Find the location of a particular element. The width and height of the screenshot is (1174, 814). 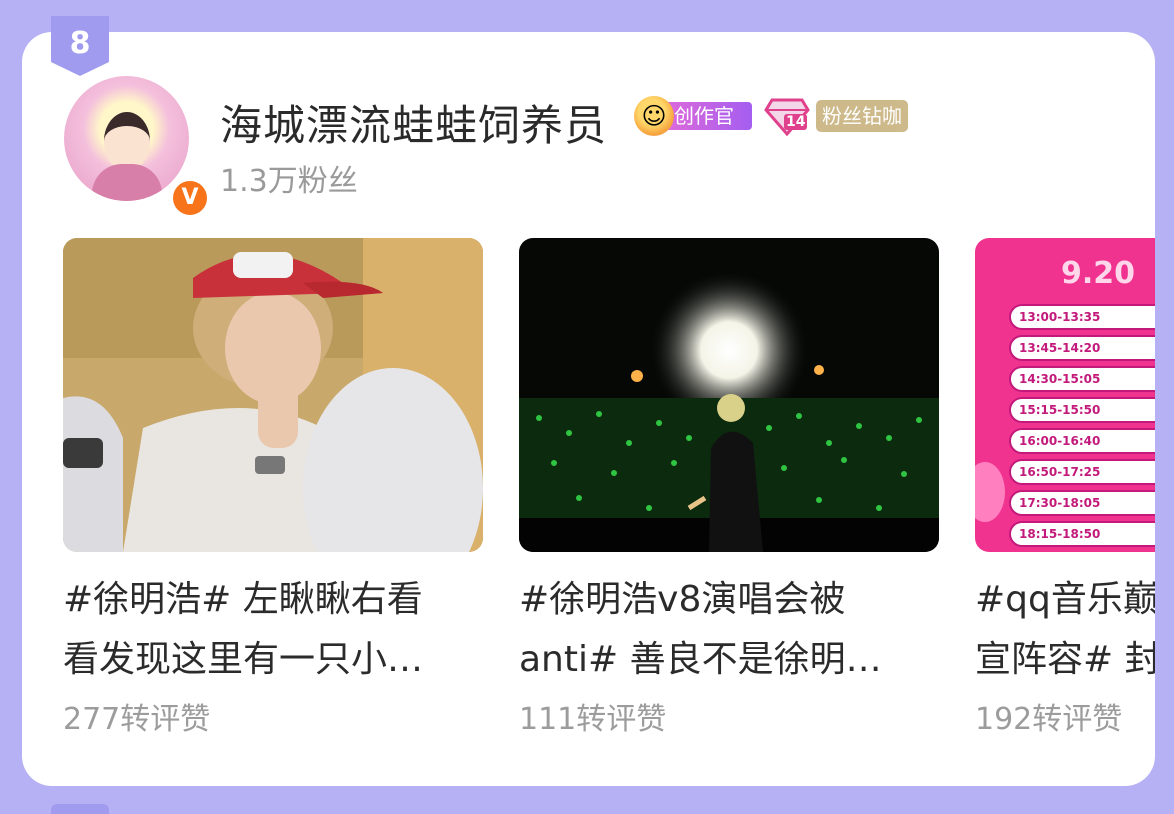

poster-time: 13:00-13:35 is located at coordinates (1060, 317).